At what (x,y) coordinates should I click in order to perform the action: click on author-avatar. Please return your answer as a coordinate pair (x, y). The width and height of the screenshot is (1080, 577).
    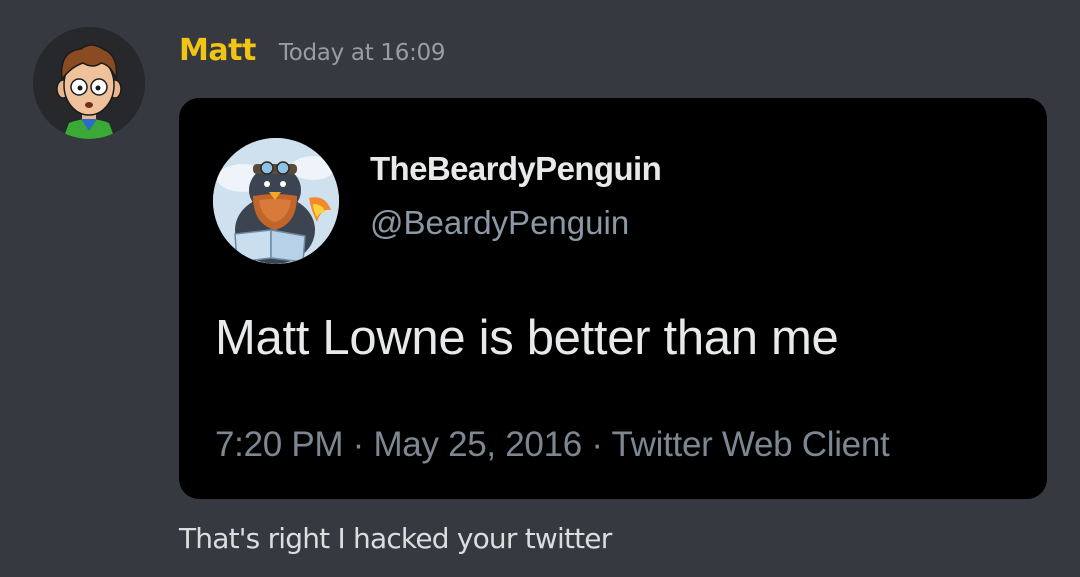
    Looking at the image, I should click on (89, 83).